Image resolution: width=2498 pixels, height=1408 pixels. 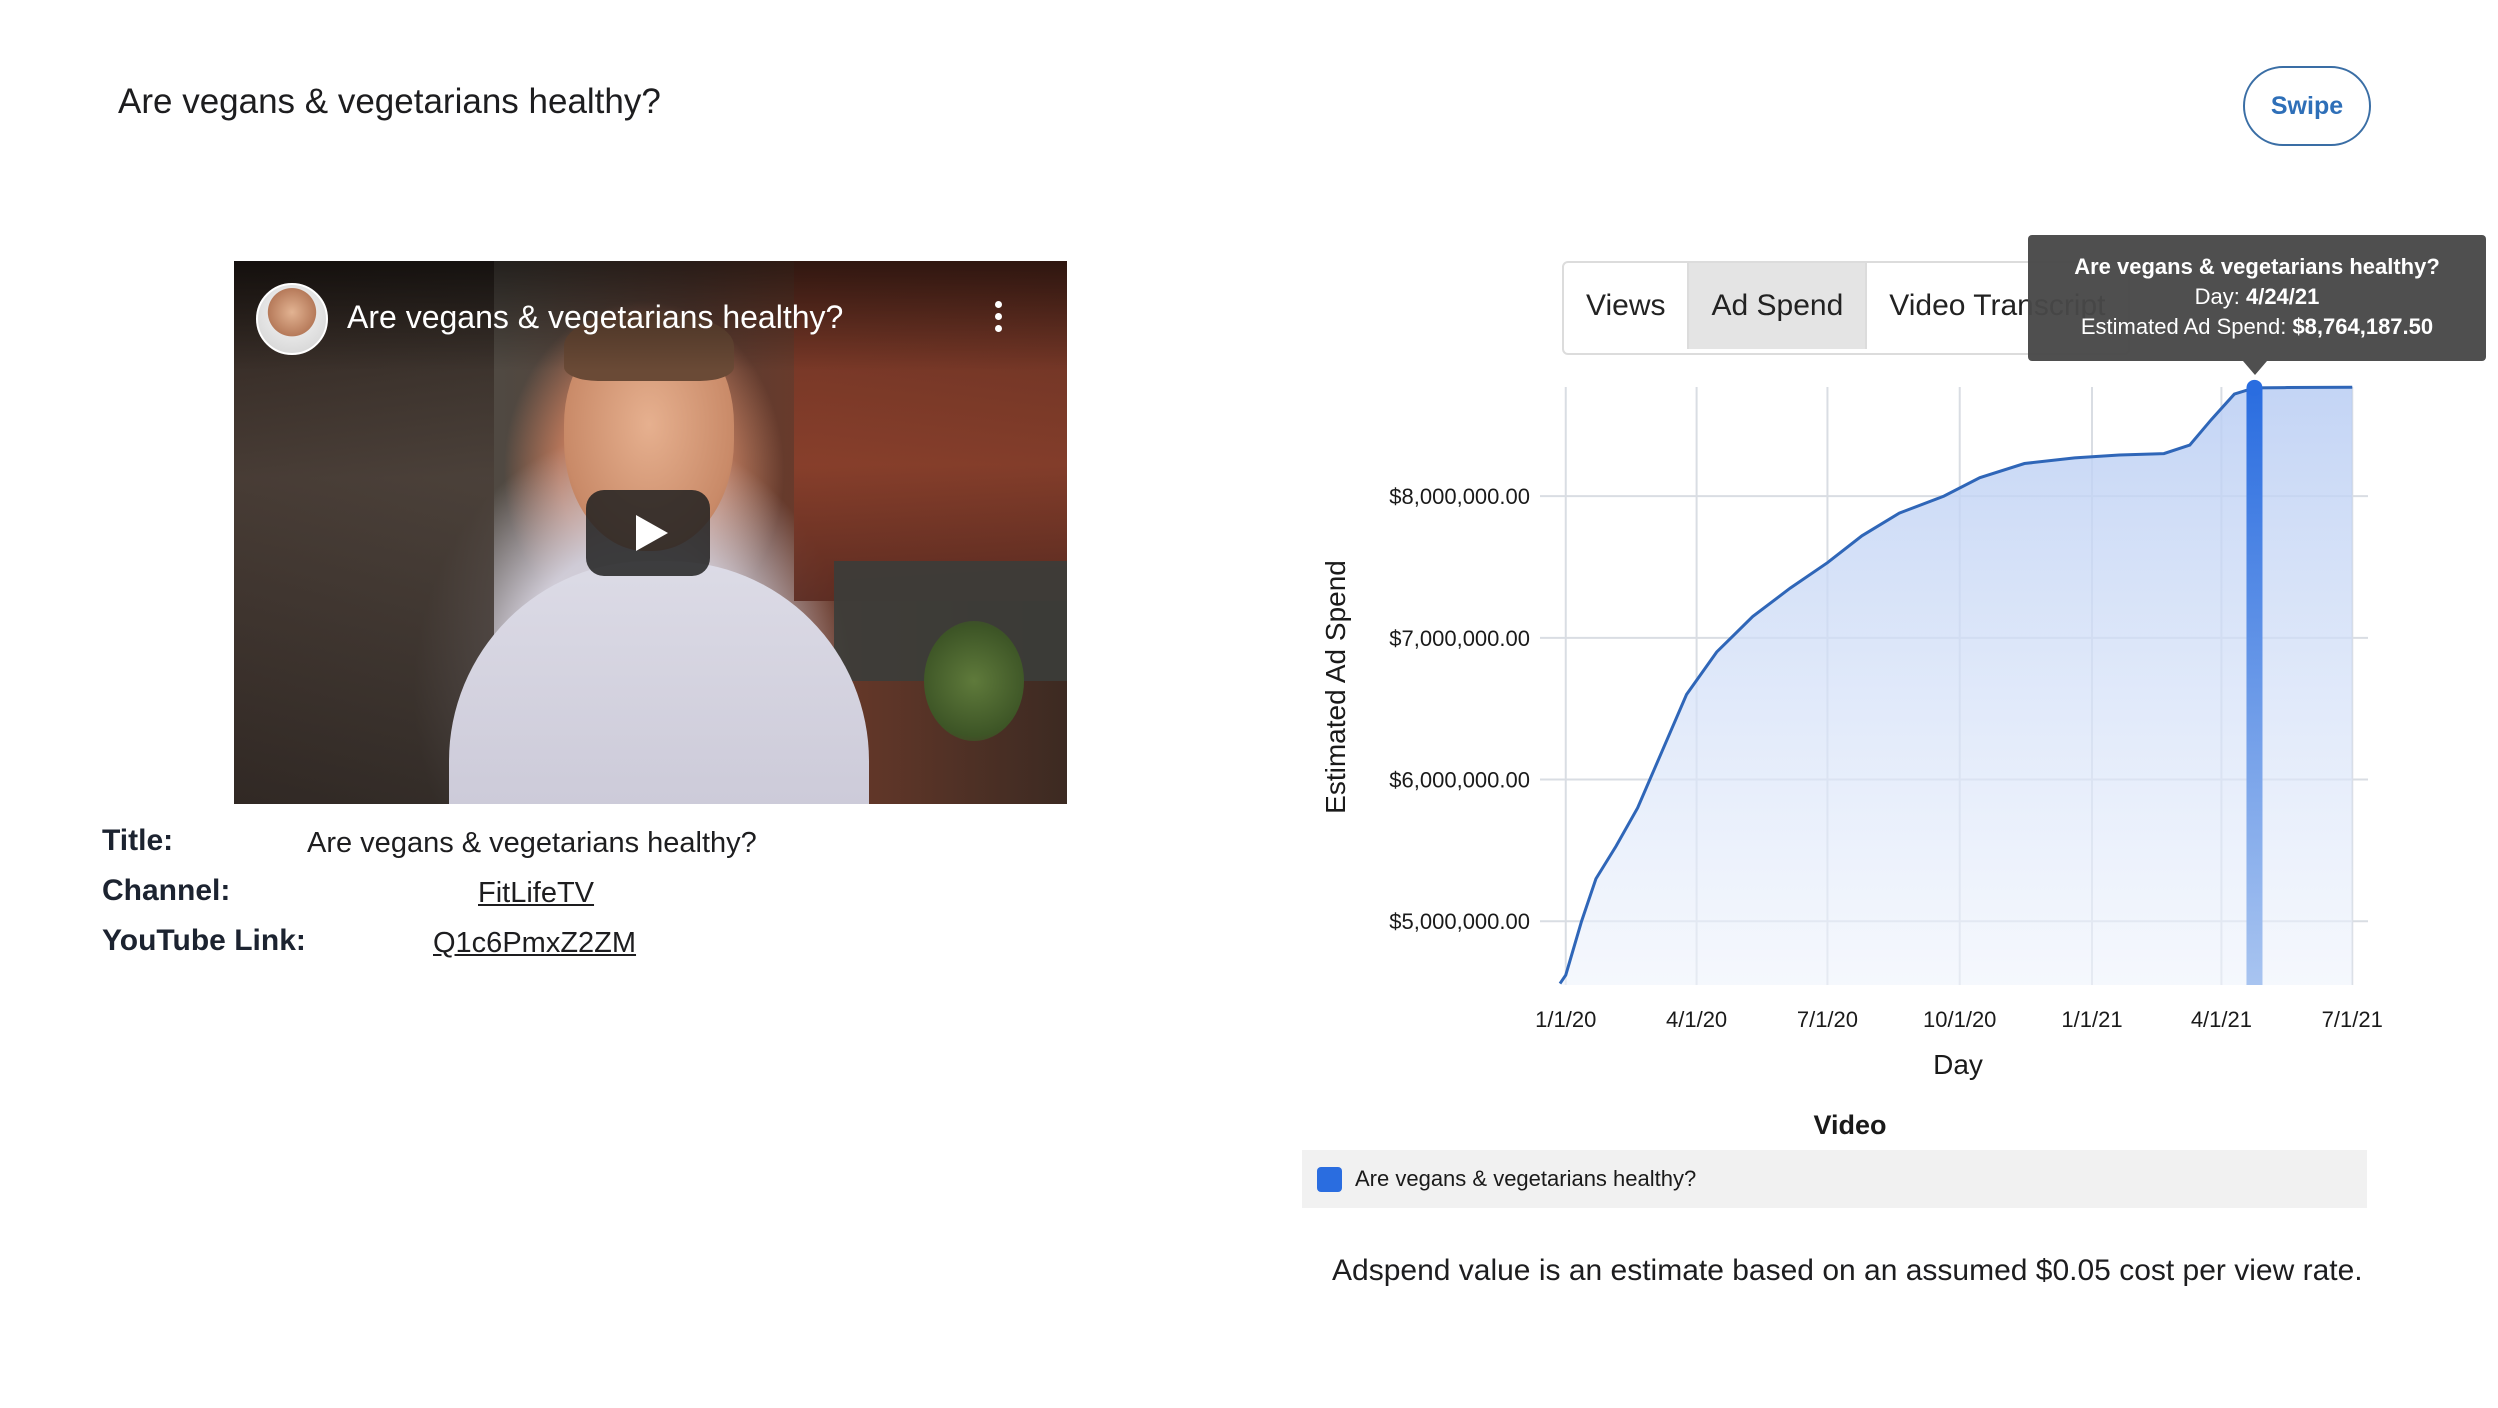 I want to click on highlight-bar, so click(x=2254, y=686).